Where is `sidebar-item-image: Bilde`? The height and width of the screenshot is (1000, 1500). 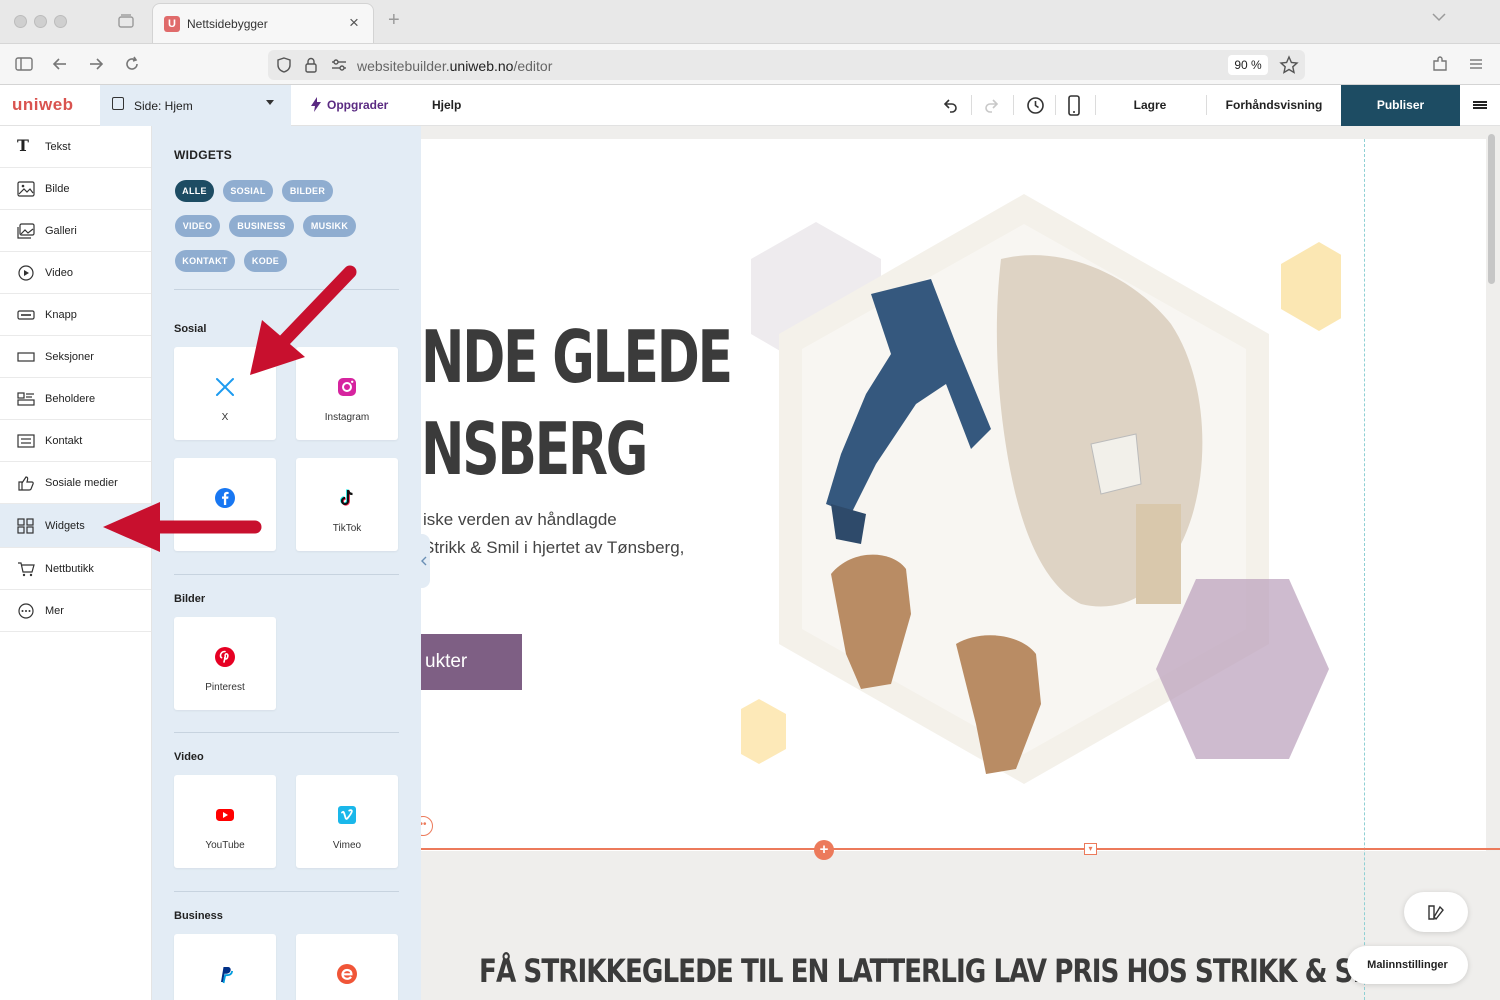
sidebar-item-image: Bilde is located at coordinates (75, 189).